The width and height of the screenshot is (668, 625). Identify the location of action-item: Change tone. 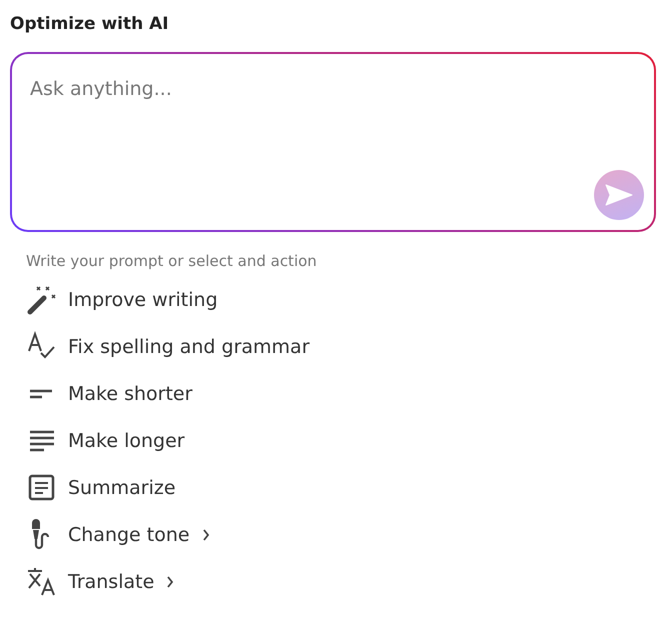
(341, 535).